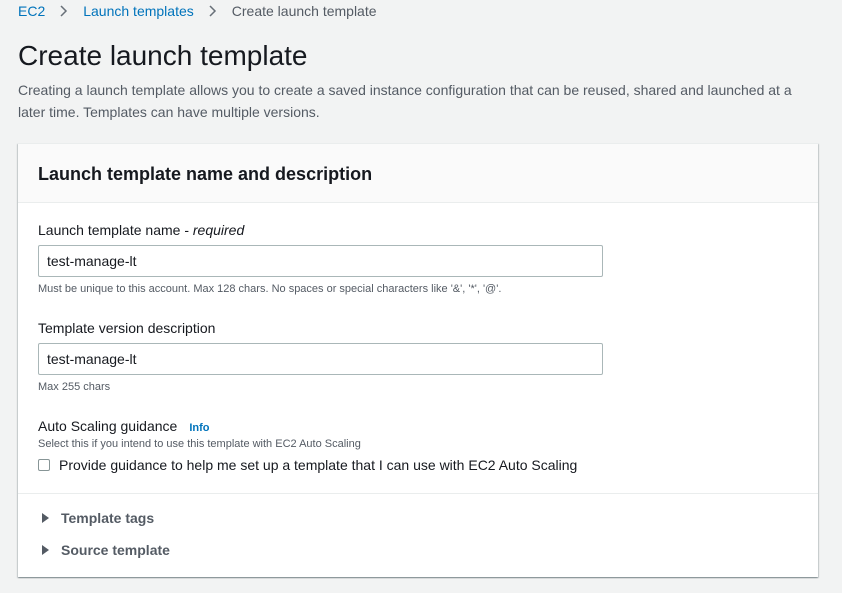 The width and height of the screenshot is (842, 593). What do you see at coordinates (138, 11) in the screenshot?
I see `breadcrumb-launch-templates-link: Launch templates` at bounding box center [138, 11].